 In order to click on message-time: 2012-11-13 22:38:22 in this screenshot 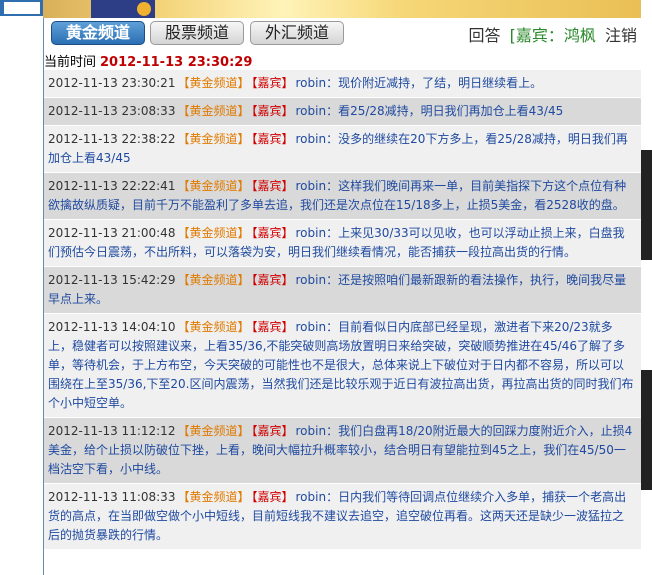, I will do `click(112, 139)`.